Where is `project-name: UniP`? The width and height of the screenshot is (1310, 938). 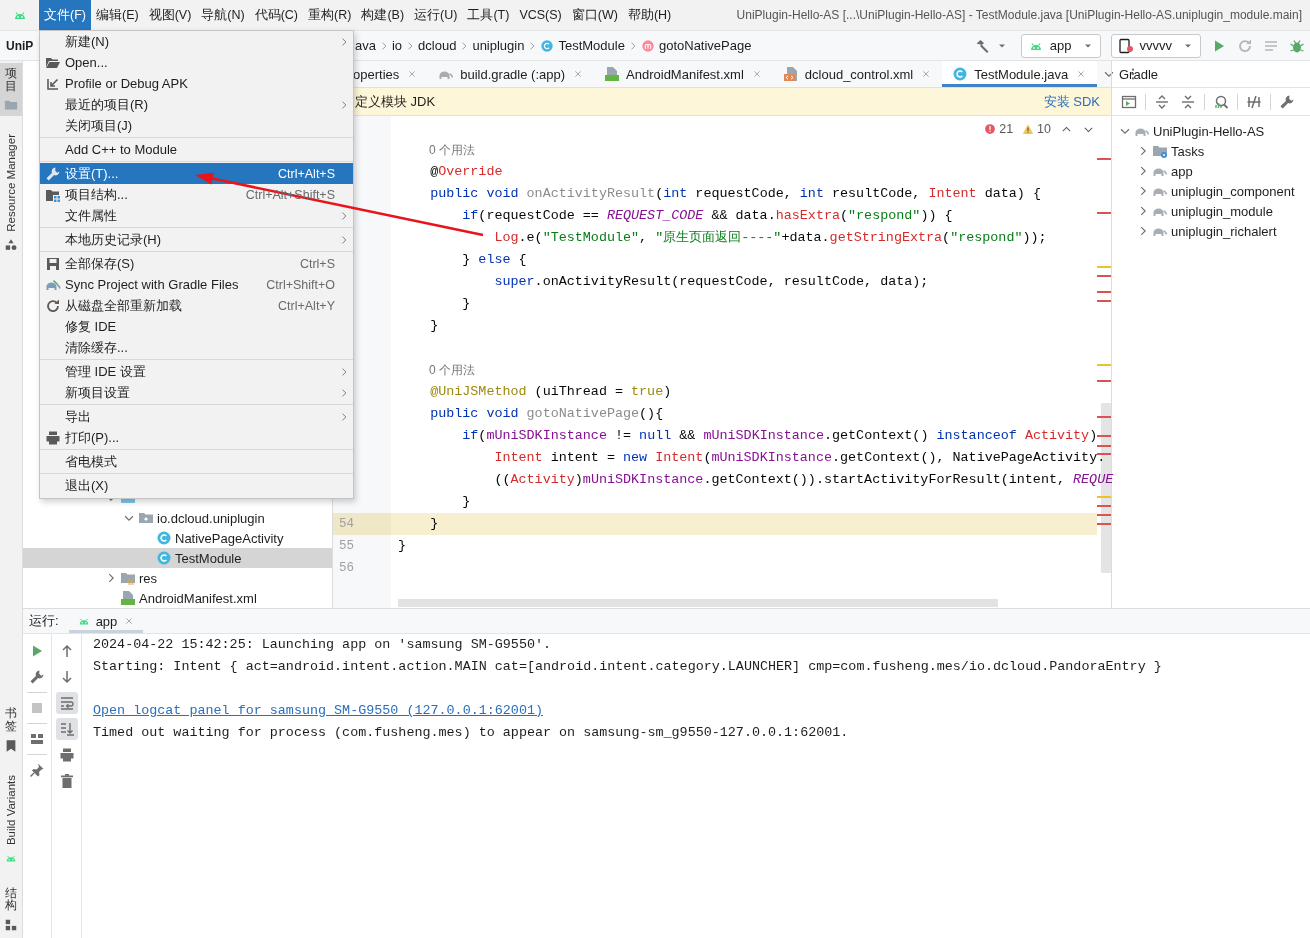
project-name: UniP is located at coordinates (17, 46).